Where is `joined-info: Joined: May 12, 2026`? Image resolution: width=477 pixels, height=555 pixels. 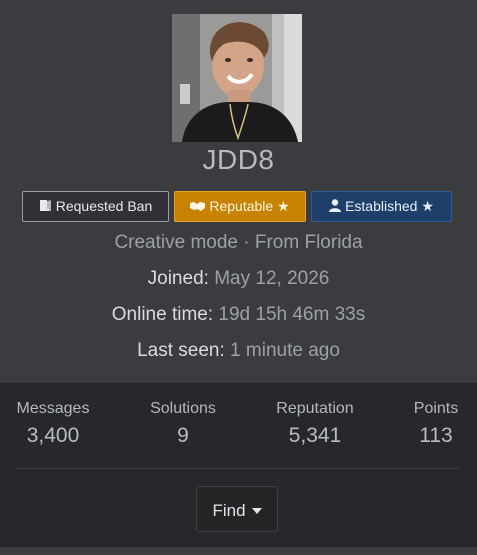
joined-info: Joined: May 12, 2026 is located at coordinates (238, 279).